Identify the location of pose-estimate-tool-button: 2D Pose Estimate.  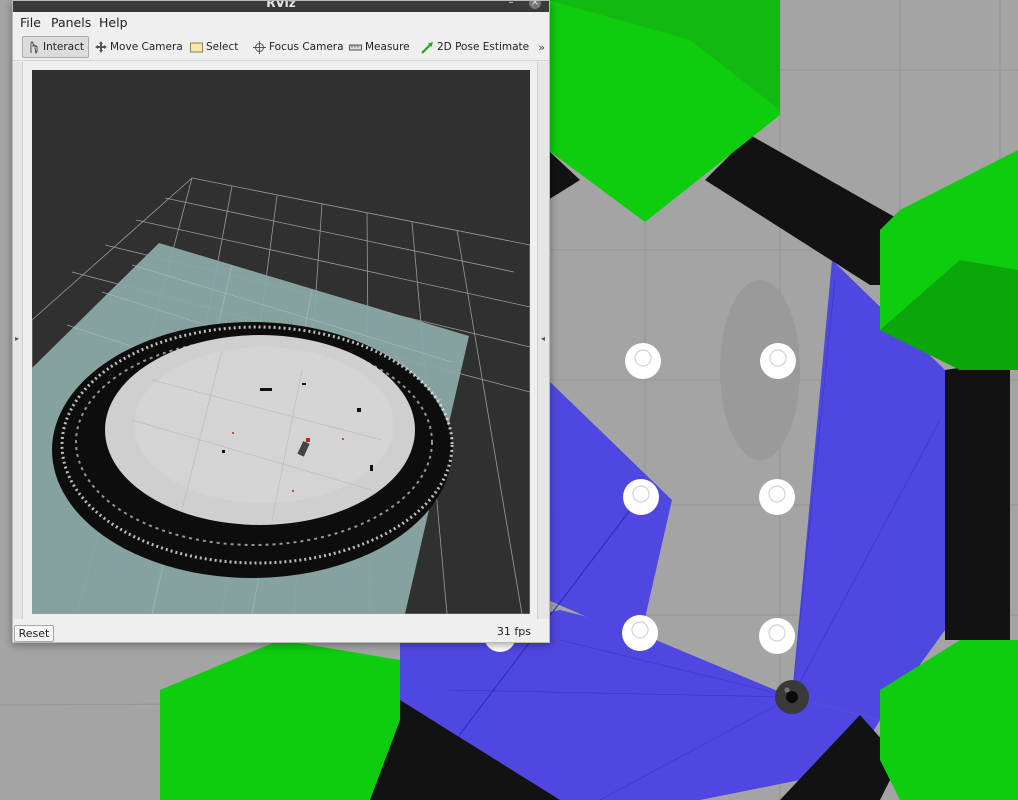
(475, 47).